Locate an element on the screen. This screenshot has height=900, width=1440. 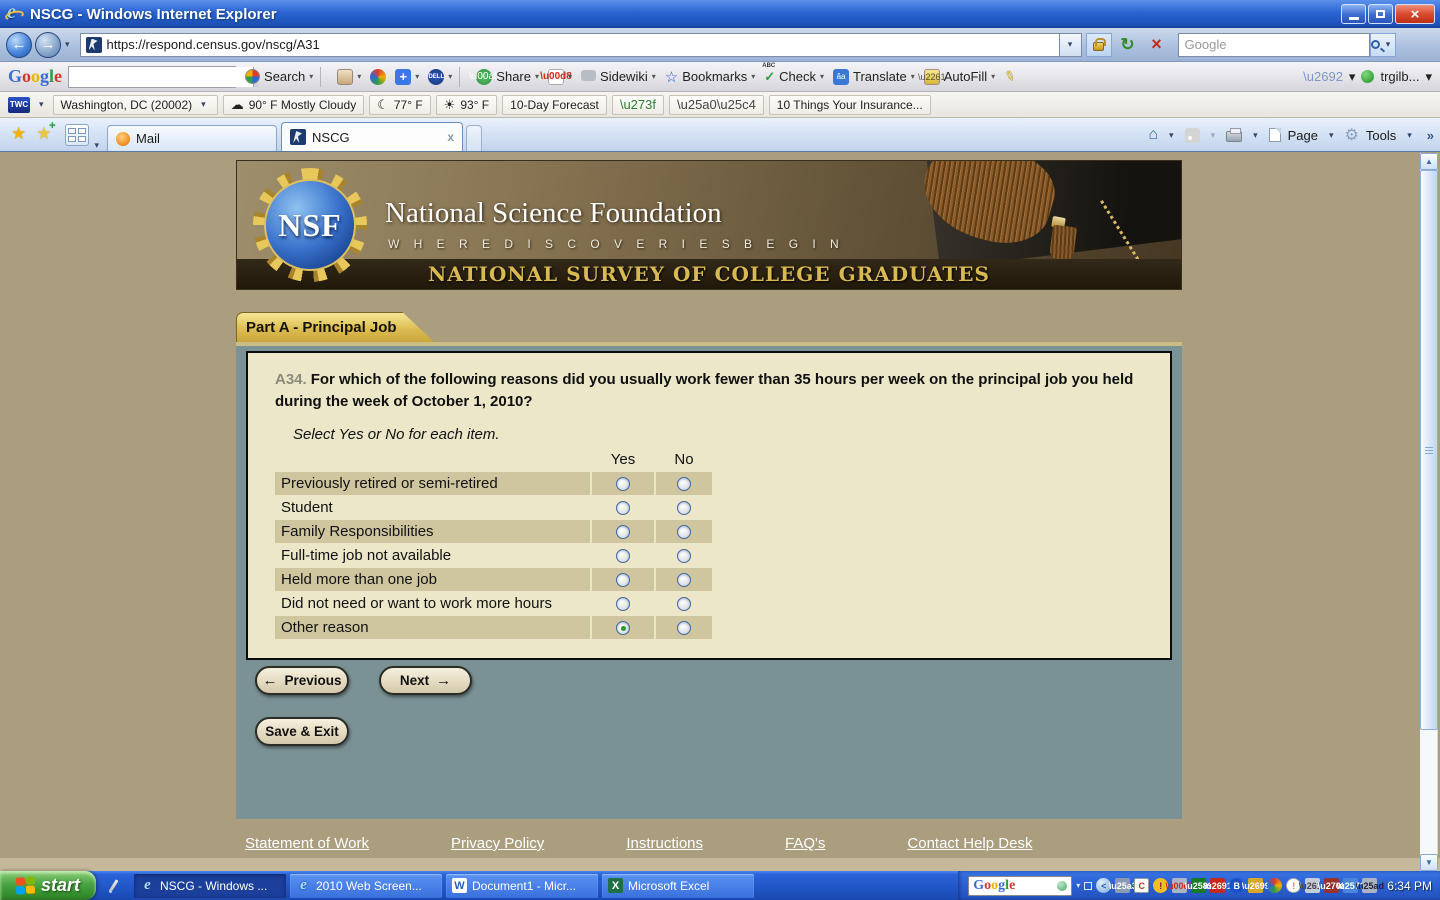
tray-square-icon is located at coordinates (1088, 885).